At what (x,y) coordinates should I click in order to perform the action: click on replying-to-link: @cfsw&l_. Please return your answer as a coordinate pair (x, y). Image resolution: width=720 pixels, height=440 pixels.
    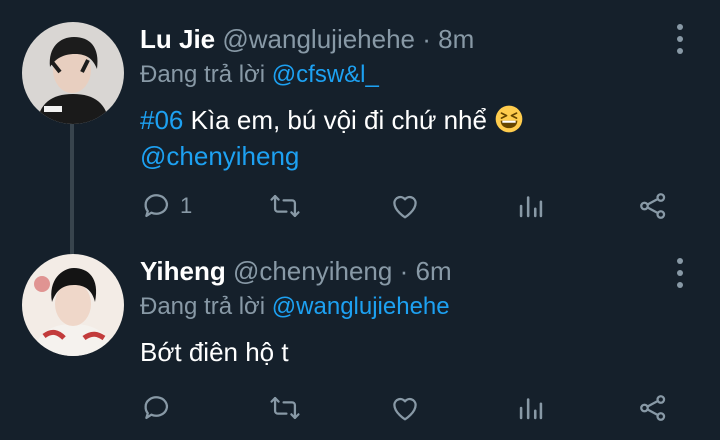
    Looking at the image, I should click on (325, 74).